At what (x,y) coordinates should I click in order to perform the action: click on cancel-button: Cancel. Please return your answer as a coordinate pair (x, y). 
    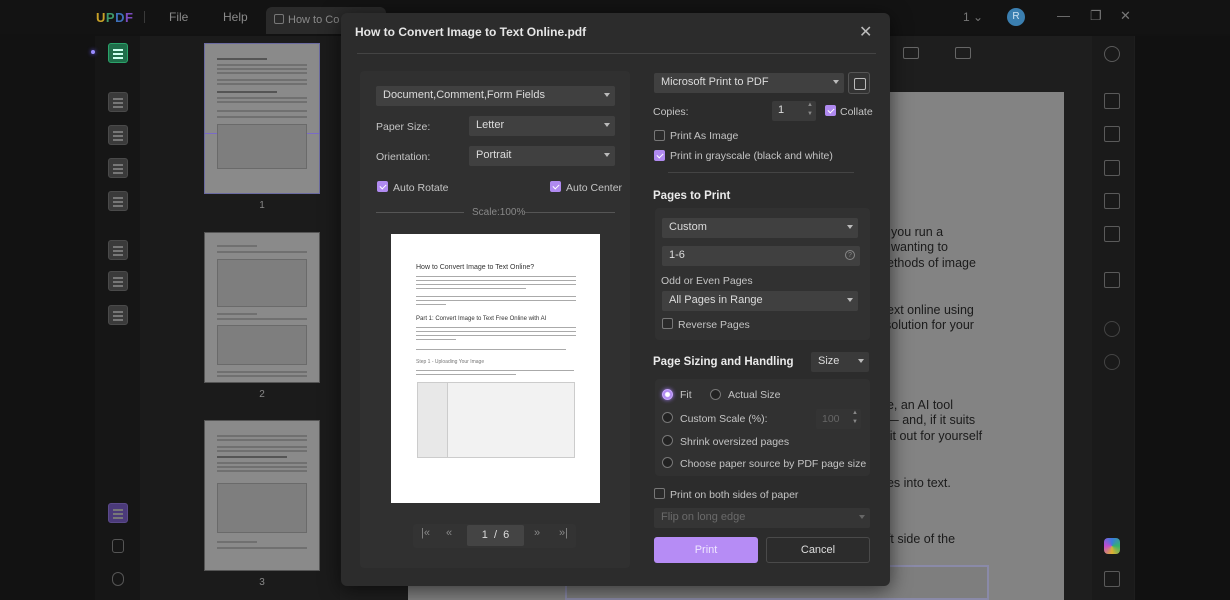
    Looking at the image, I should click on (818, 550).